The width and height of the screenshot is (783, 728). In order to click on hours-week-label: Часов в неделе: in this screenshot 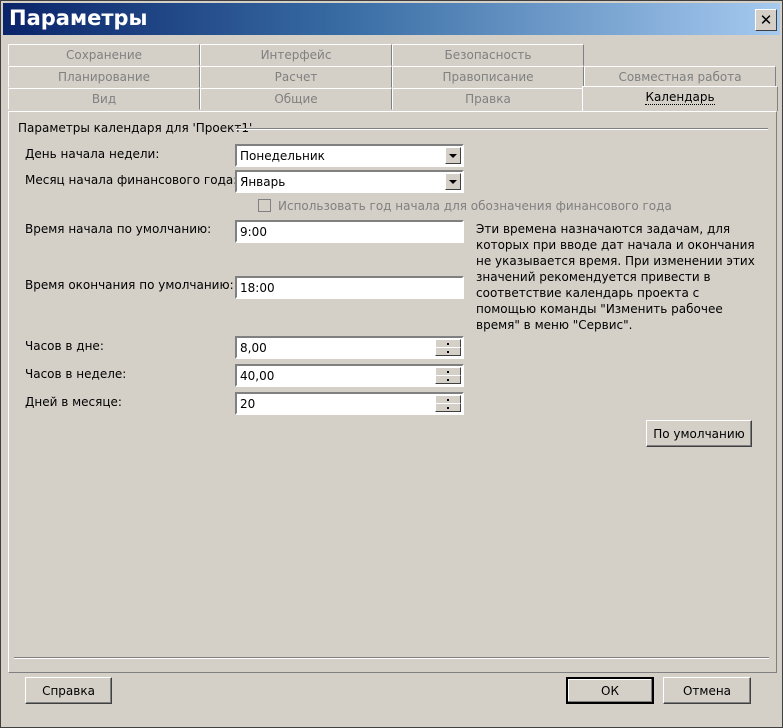, I will do `click(76, 374)`.